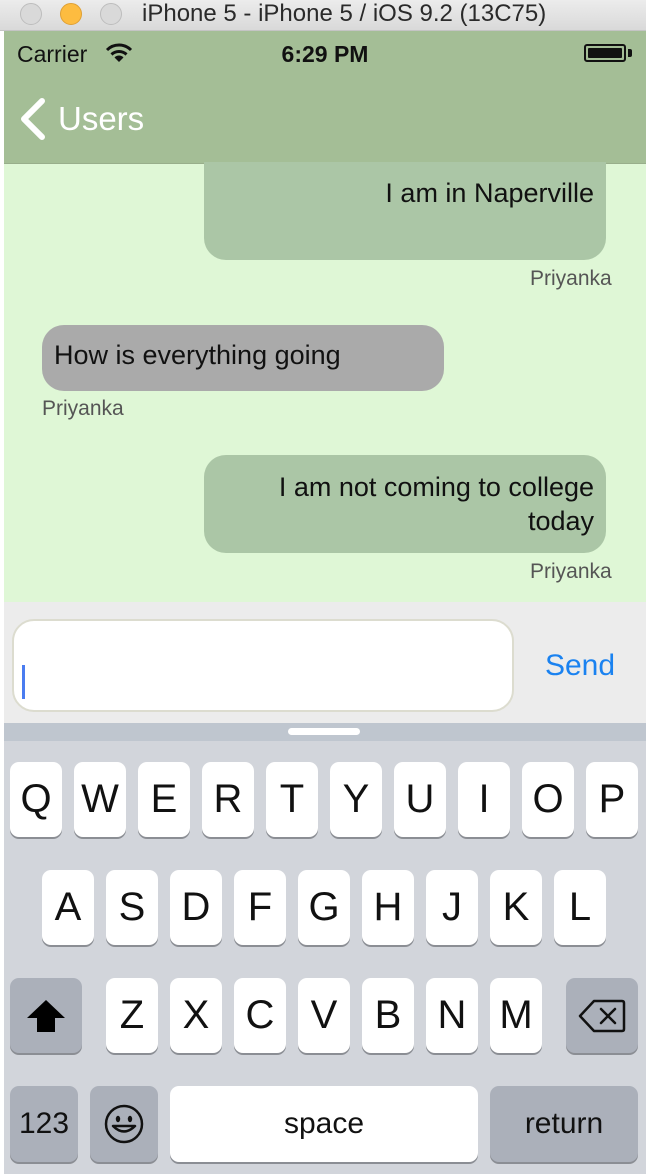 This screenshot has height=1174, width=646. I want to click on key-g: G, so click(324, 907).